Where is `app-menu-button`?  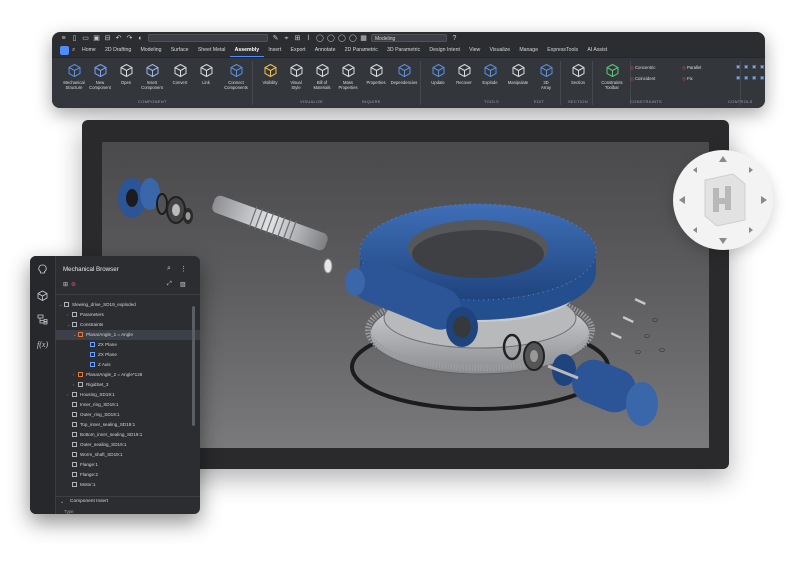
app-menu-button is located at coordinates (64, 50).